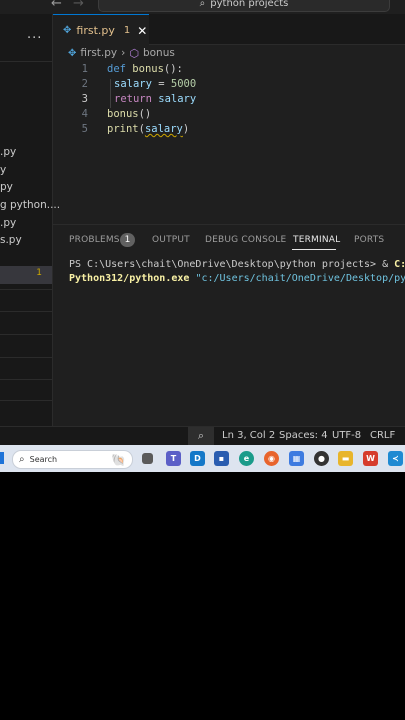  I want to click on variable-warning: salary, so click(163, 129).